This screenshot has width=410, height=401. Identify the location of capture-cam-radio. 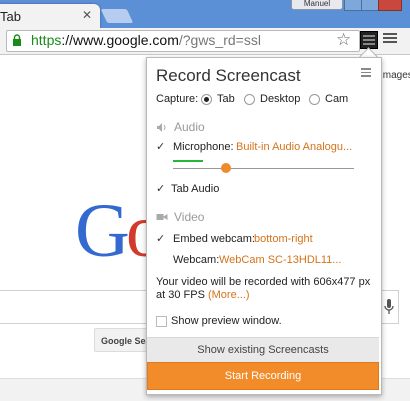
(314, 99).